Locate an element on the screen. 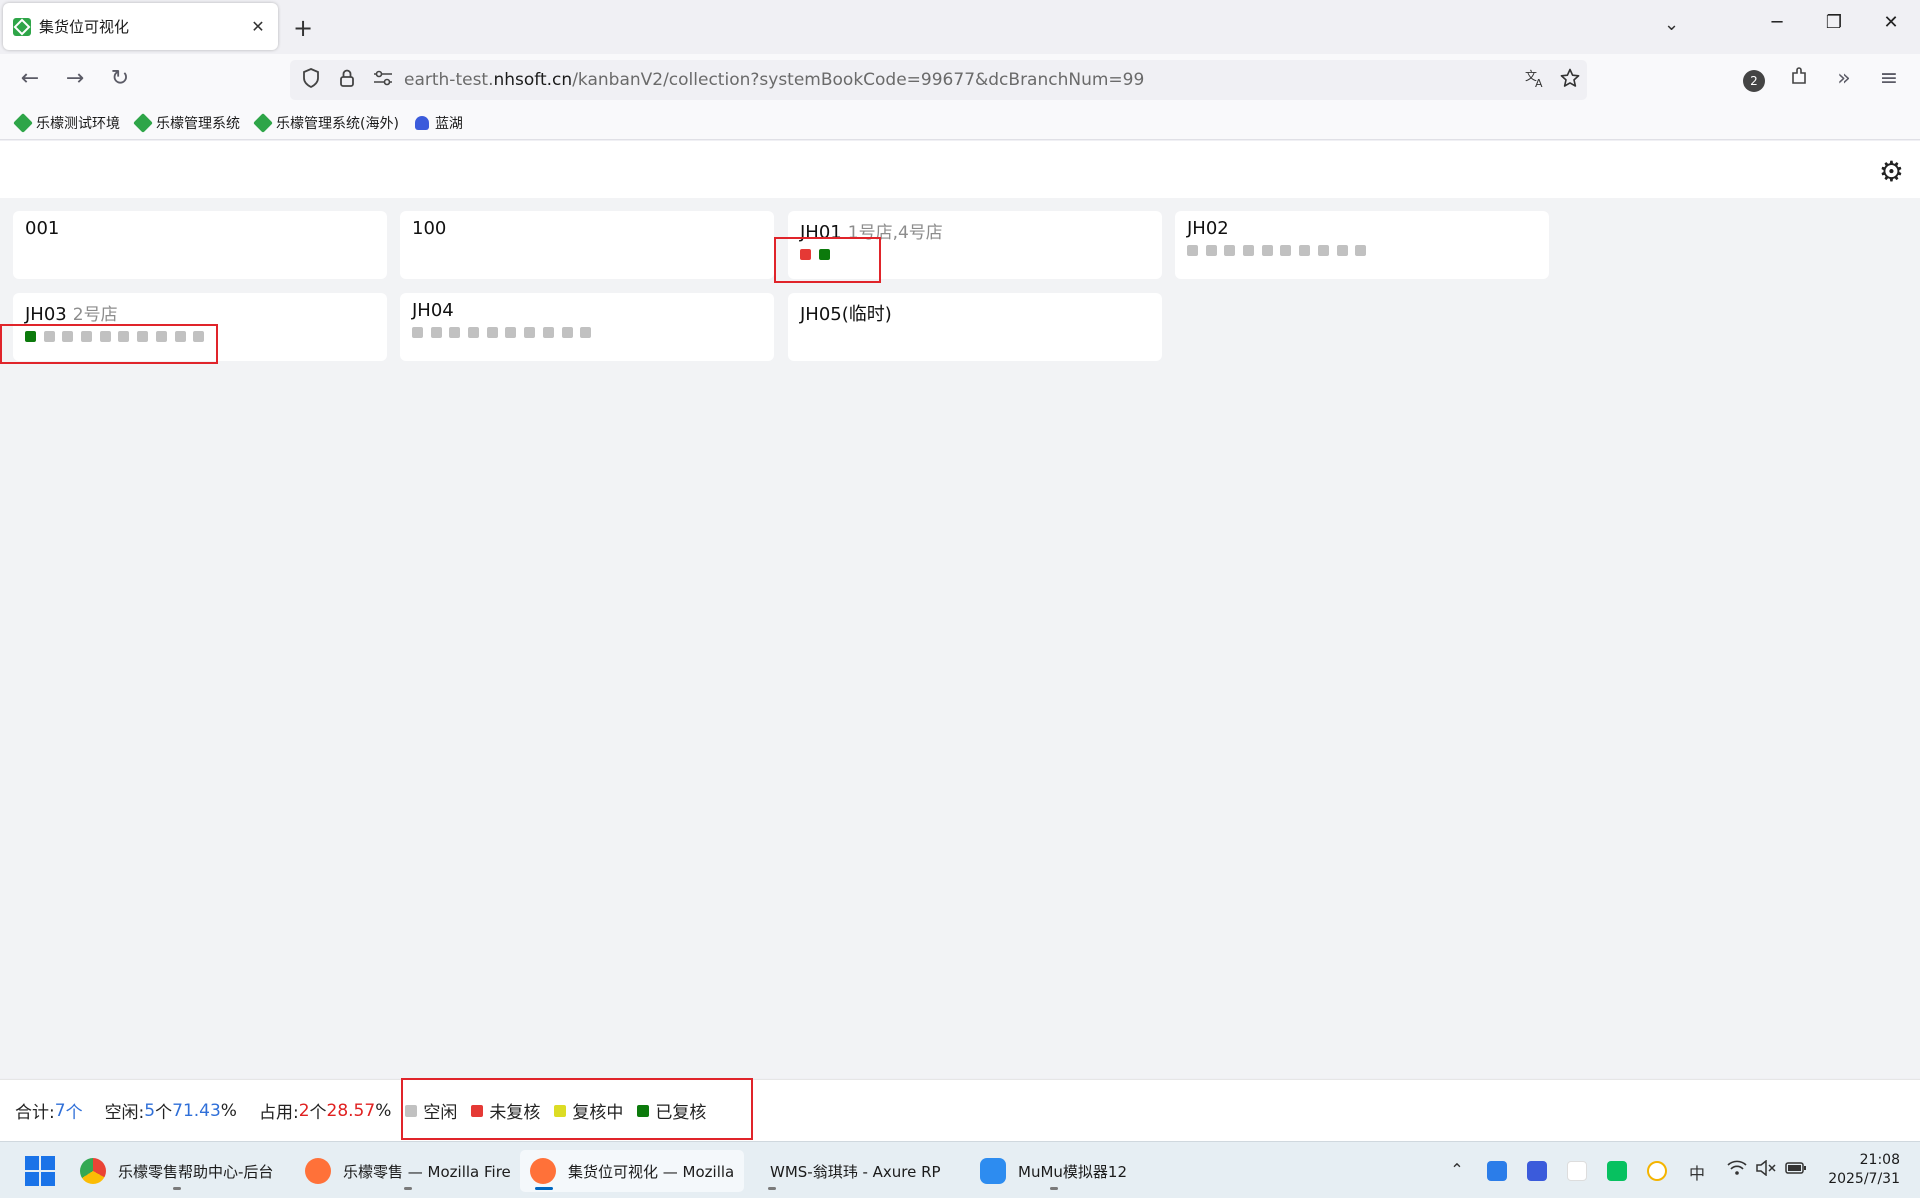 This screenshot has height=1198, width=1920. location-name: 001 is located at coordinates (42, 228).